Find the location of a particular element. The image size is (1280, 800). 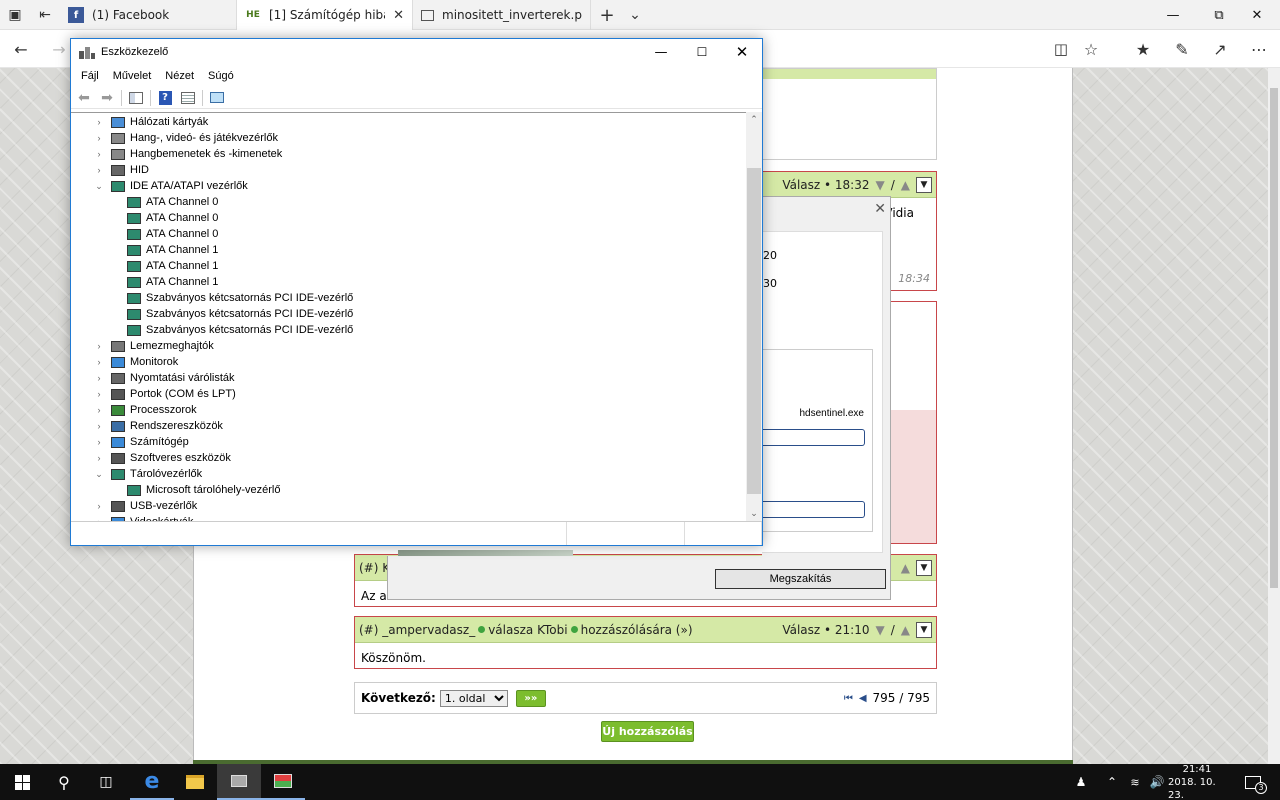

maximize-icon: ☐ is located at coordinates (702, 52).